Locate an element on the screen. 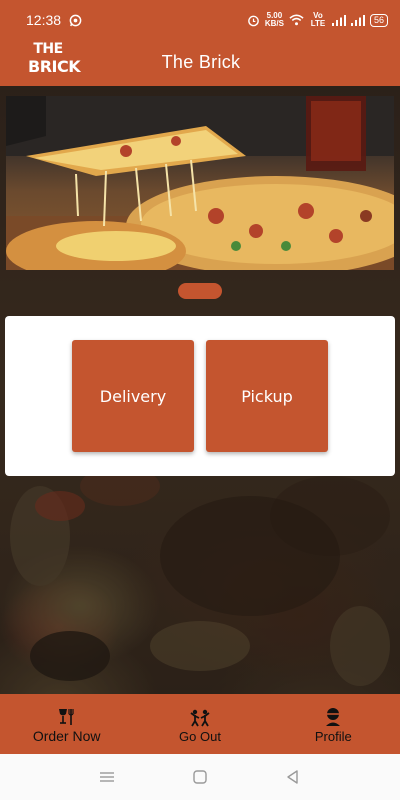 This screenshot has height=800, width=400. bottom-nav: Order Now Go Out Profile is located at coordinates (200, 724).